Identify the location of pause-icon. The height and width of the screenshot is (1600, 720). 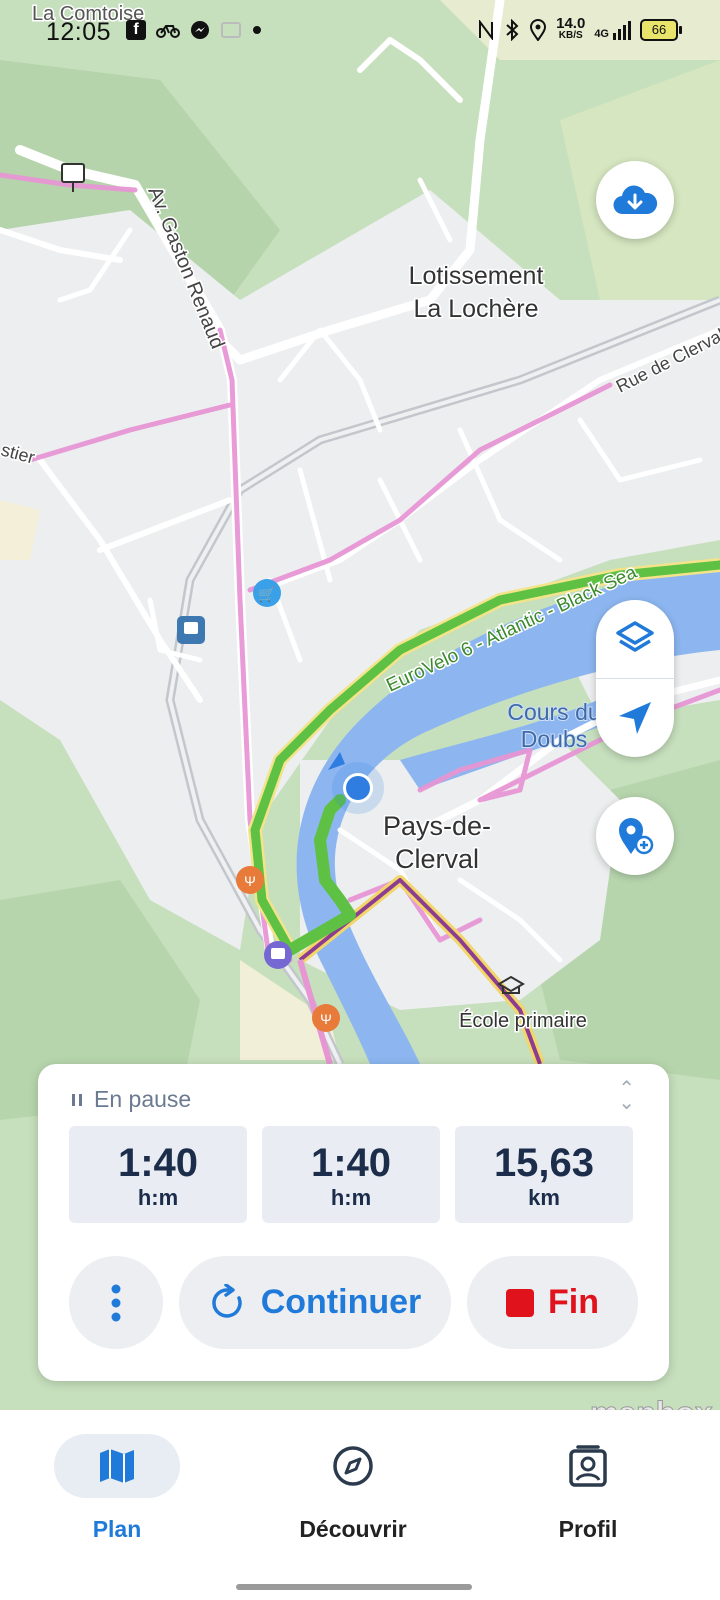
(77, 1099).